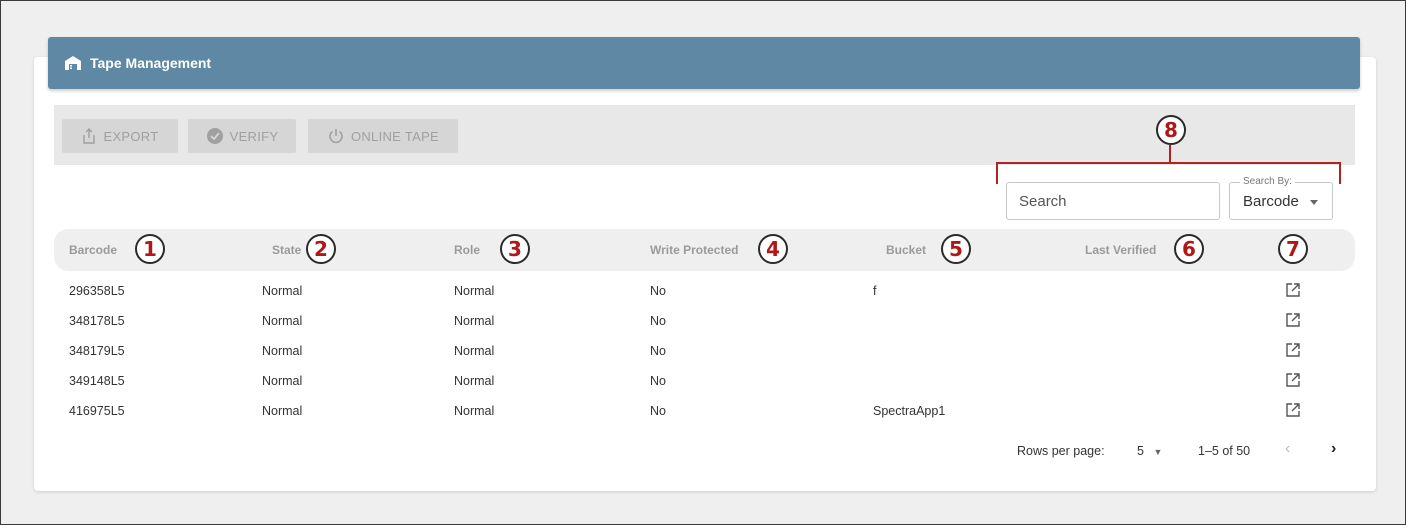  I want to click on pagination-range: 1–5 of 50, so click(1224, 451).